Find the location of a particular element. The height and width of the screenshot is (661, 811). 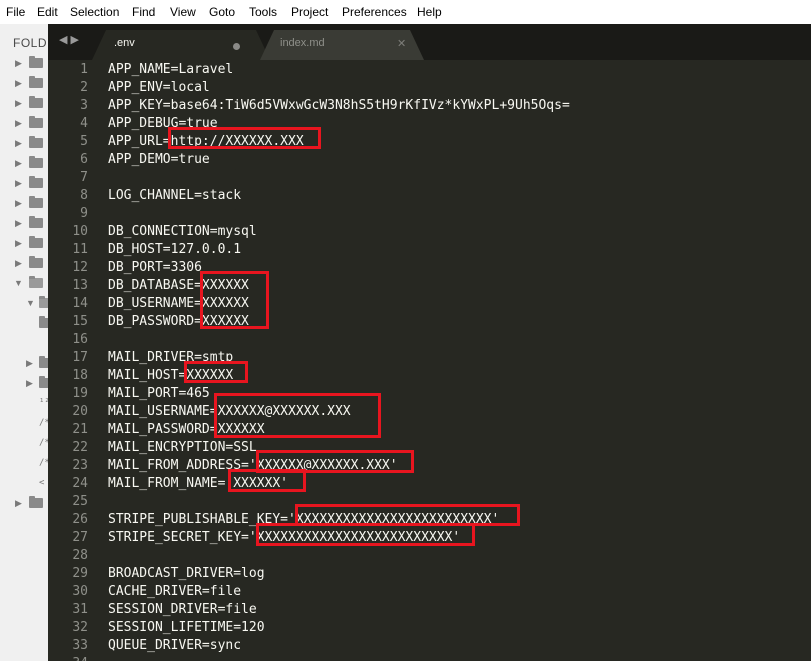

unsaved-dot-icon is located at coordinates (236, 46).